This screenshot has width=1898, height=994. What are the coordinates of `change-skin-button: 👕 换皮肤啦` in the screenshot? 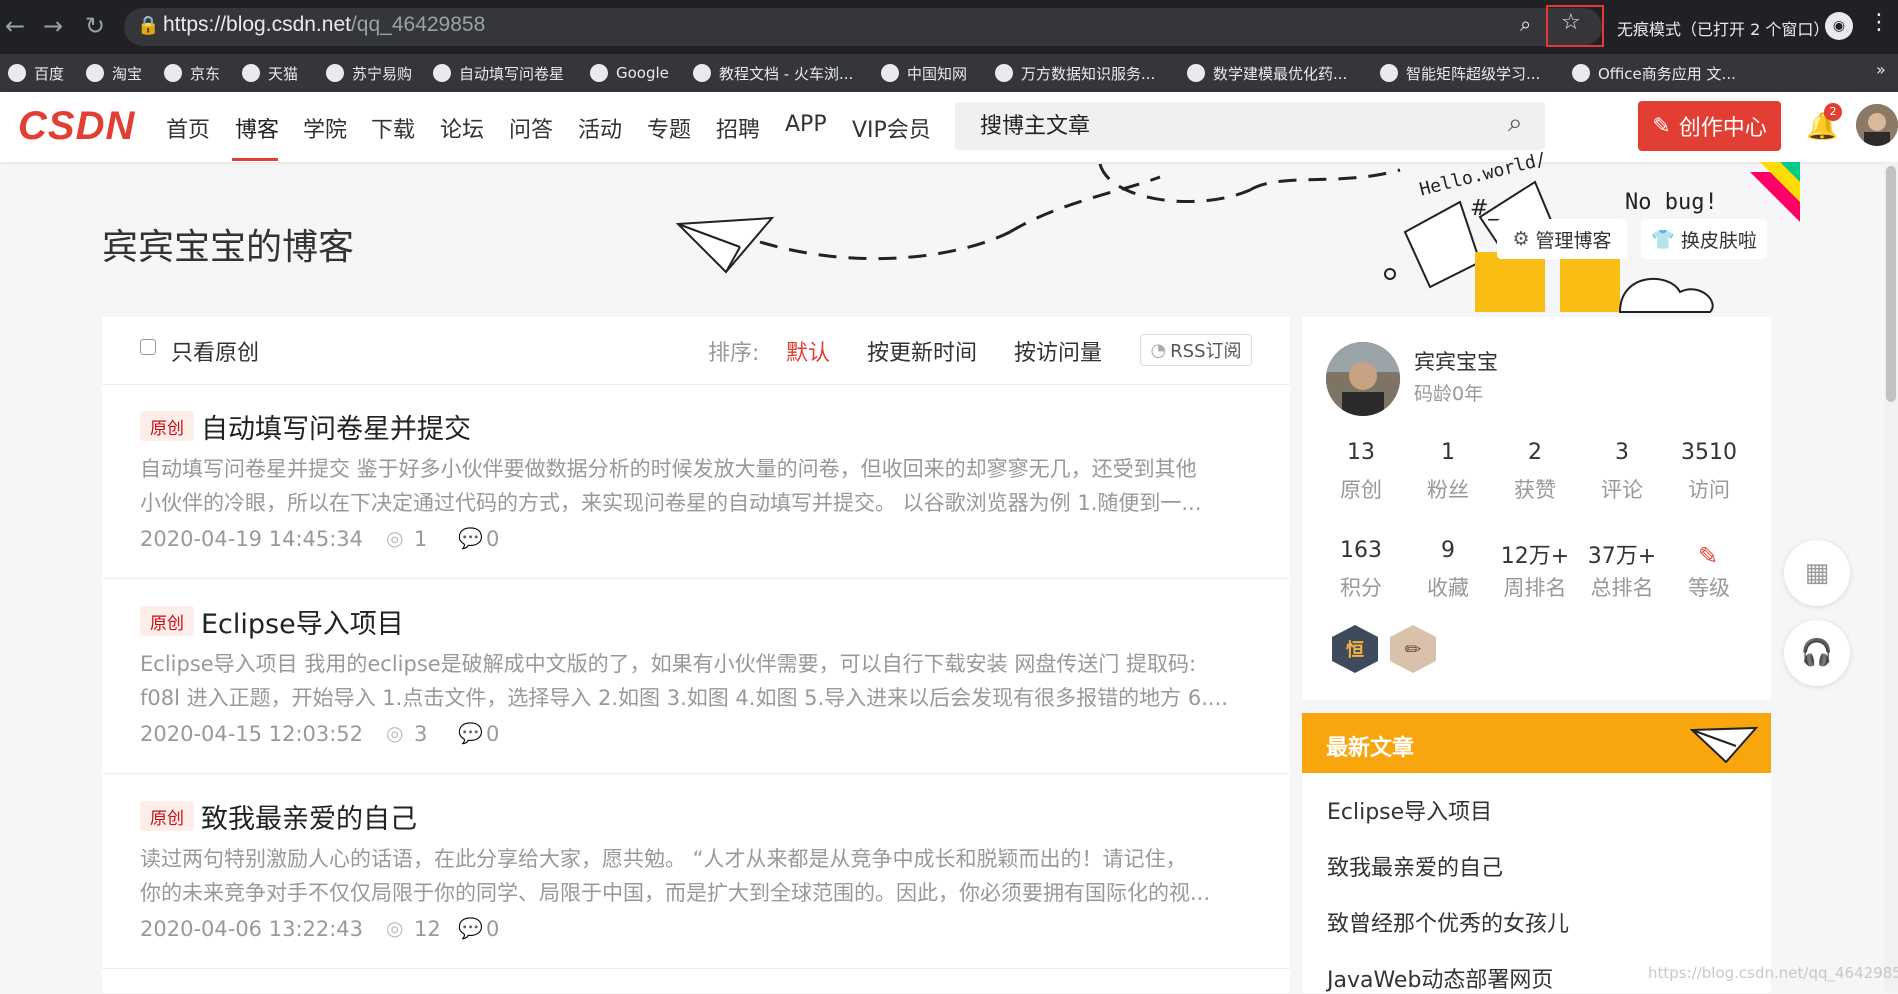 It's located at (1704, 239).